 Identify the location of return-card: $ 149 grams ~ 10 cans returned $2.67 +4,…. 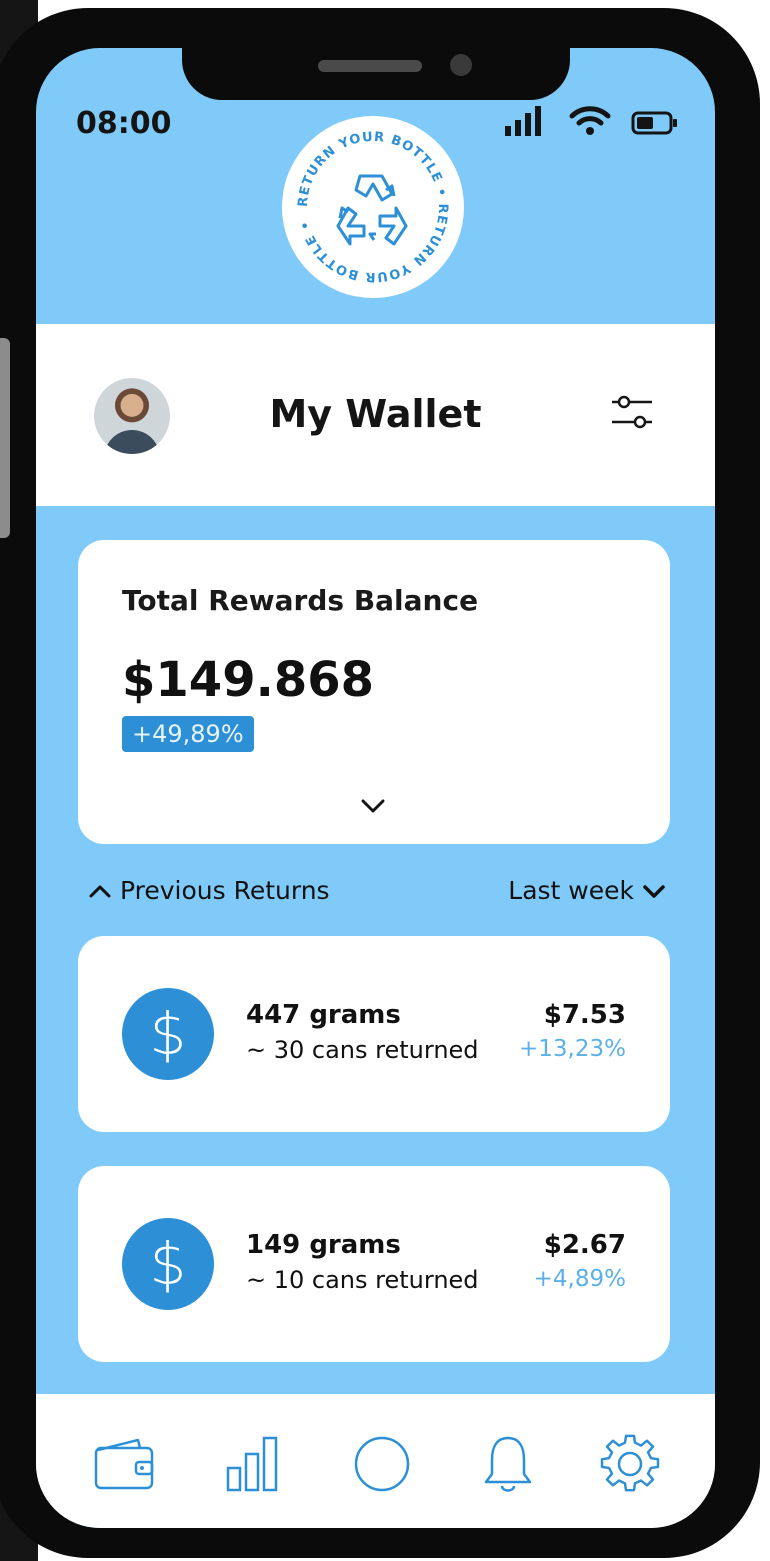
(374, 1264).